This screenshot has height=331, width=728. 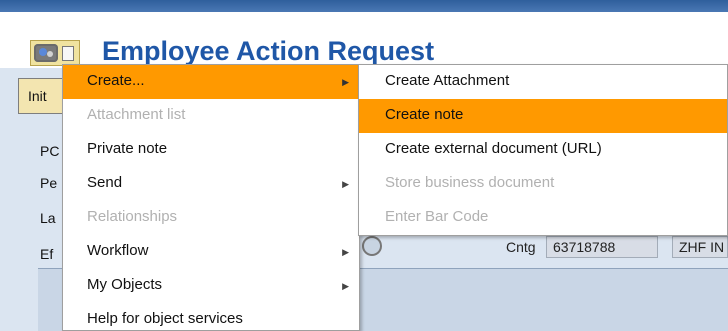 I want to click on menu-item-send-label: Send, so click(x=105, y=182).